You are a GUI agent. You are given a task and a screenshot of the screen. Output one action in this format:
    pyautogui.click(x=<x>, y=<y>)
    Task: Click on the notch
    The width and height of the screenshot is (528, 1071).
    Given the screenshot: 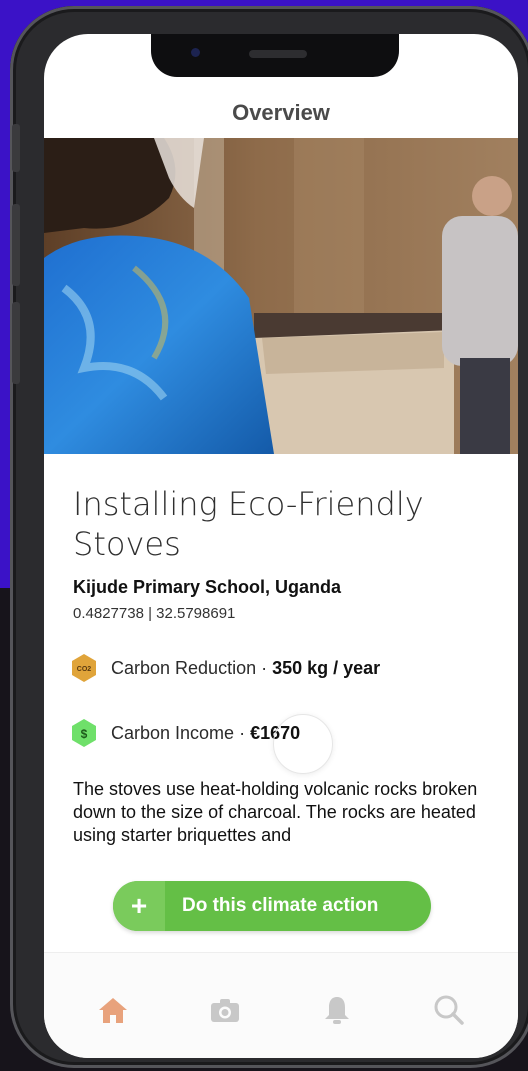 What is the action you would take?
    pyautogui.click(x=275, y=55)
    